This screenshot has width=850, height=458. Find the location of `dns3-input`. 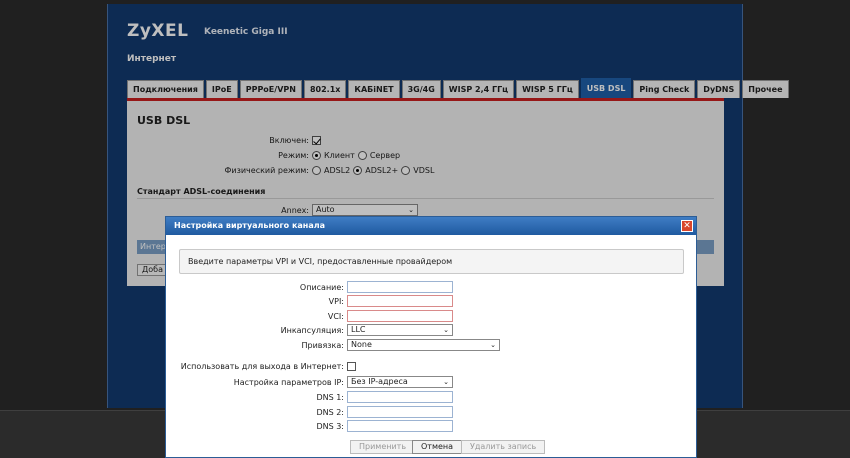

dns3-input is located at coordinates (400, 426).